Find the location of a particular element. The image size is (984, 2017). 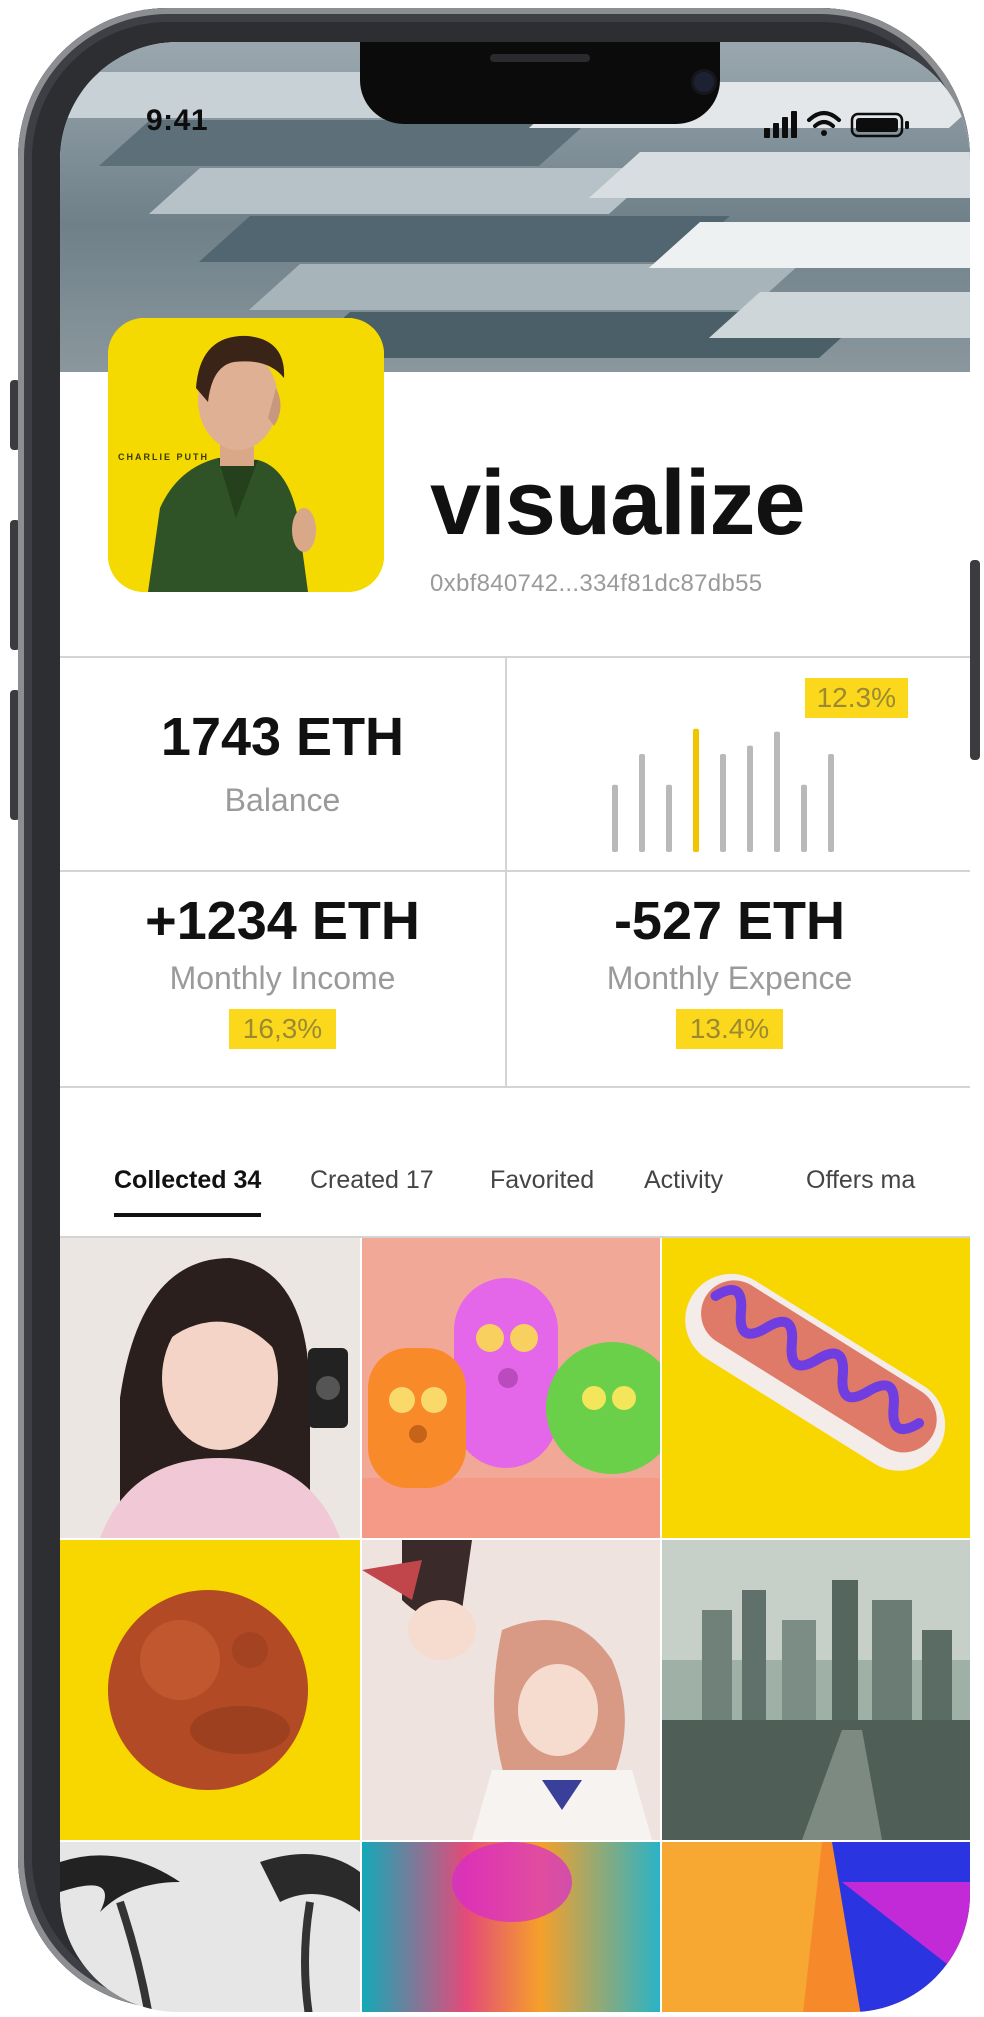

wallet-address: 0xbf840742...334f81dc87db55 is located at coordinates (596, 584).